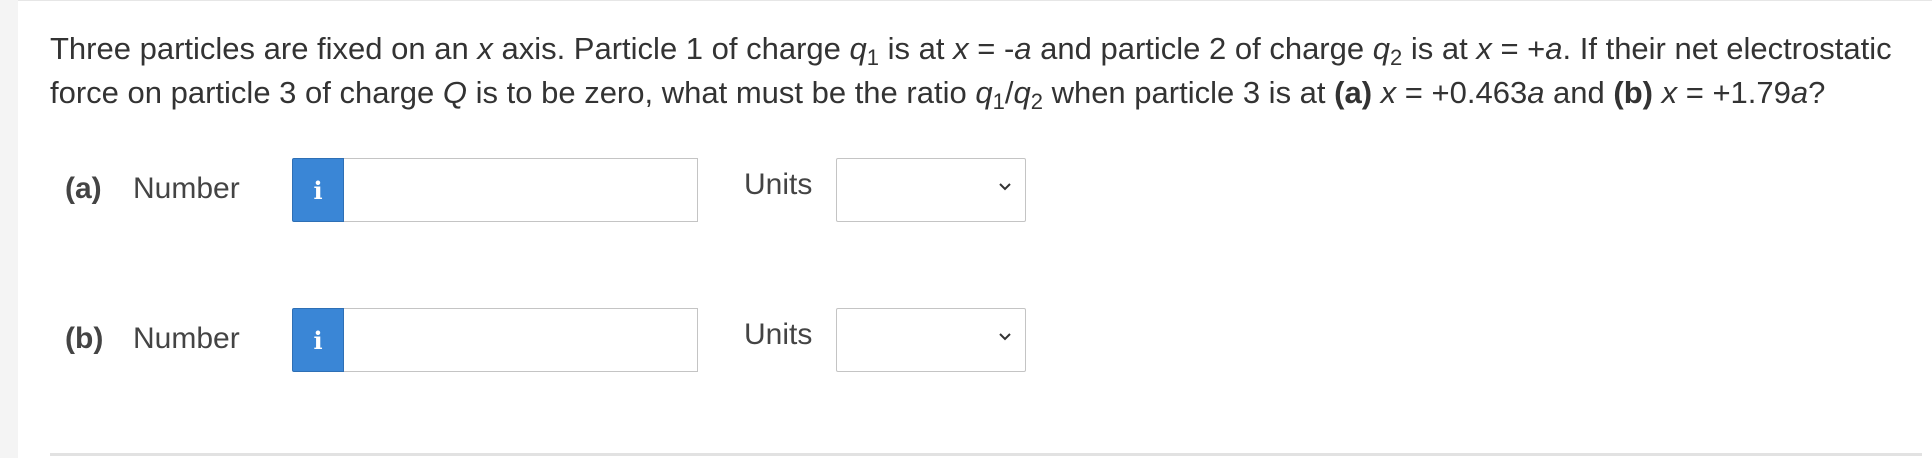  Describe the element at coordinates (83, 188) in the screenshot. I see `part-label: (a)` at that location.